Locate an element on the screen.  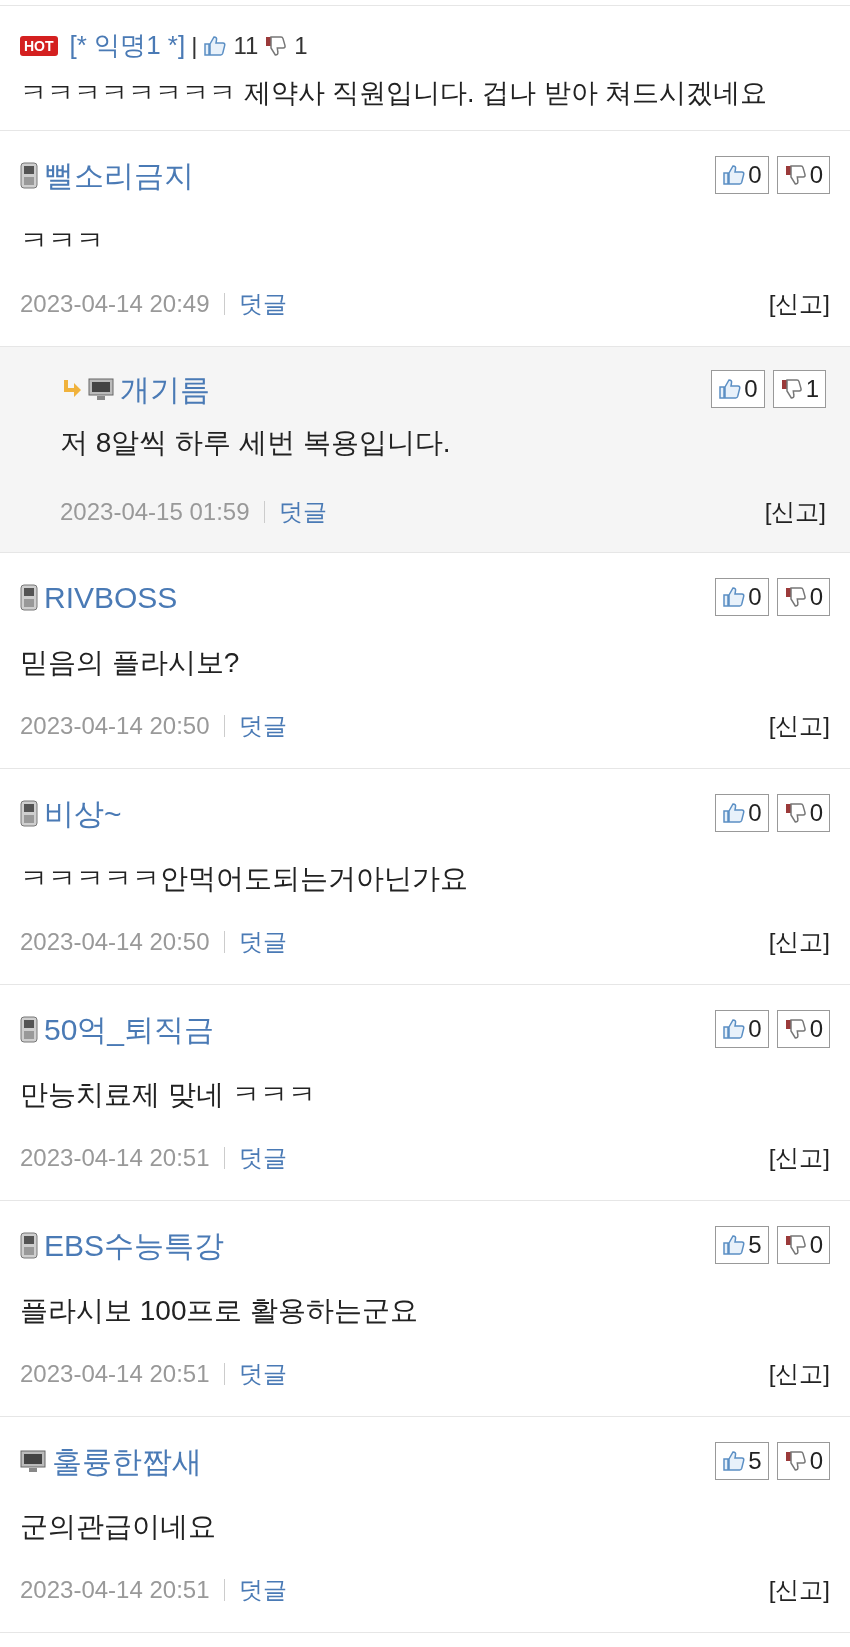
hot-badge: HOT is located at coordinates (39, 45).